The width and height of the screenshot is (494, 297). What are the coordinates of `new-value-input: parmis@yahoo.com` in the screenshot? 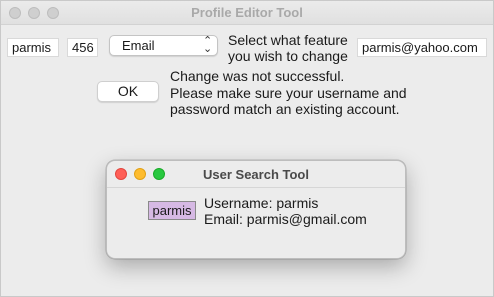 It's located at (422, 47).